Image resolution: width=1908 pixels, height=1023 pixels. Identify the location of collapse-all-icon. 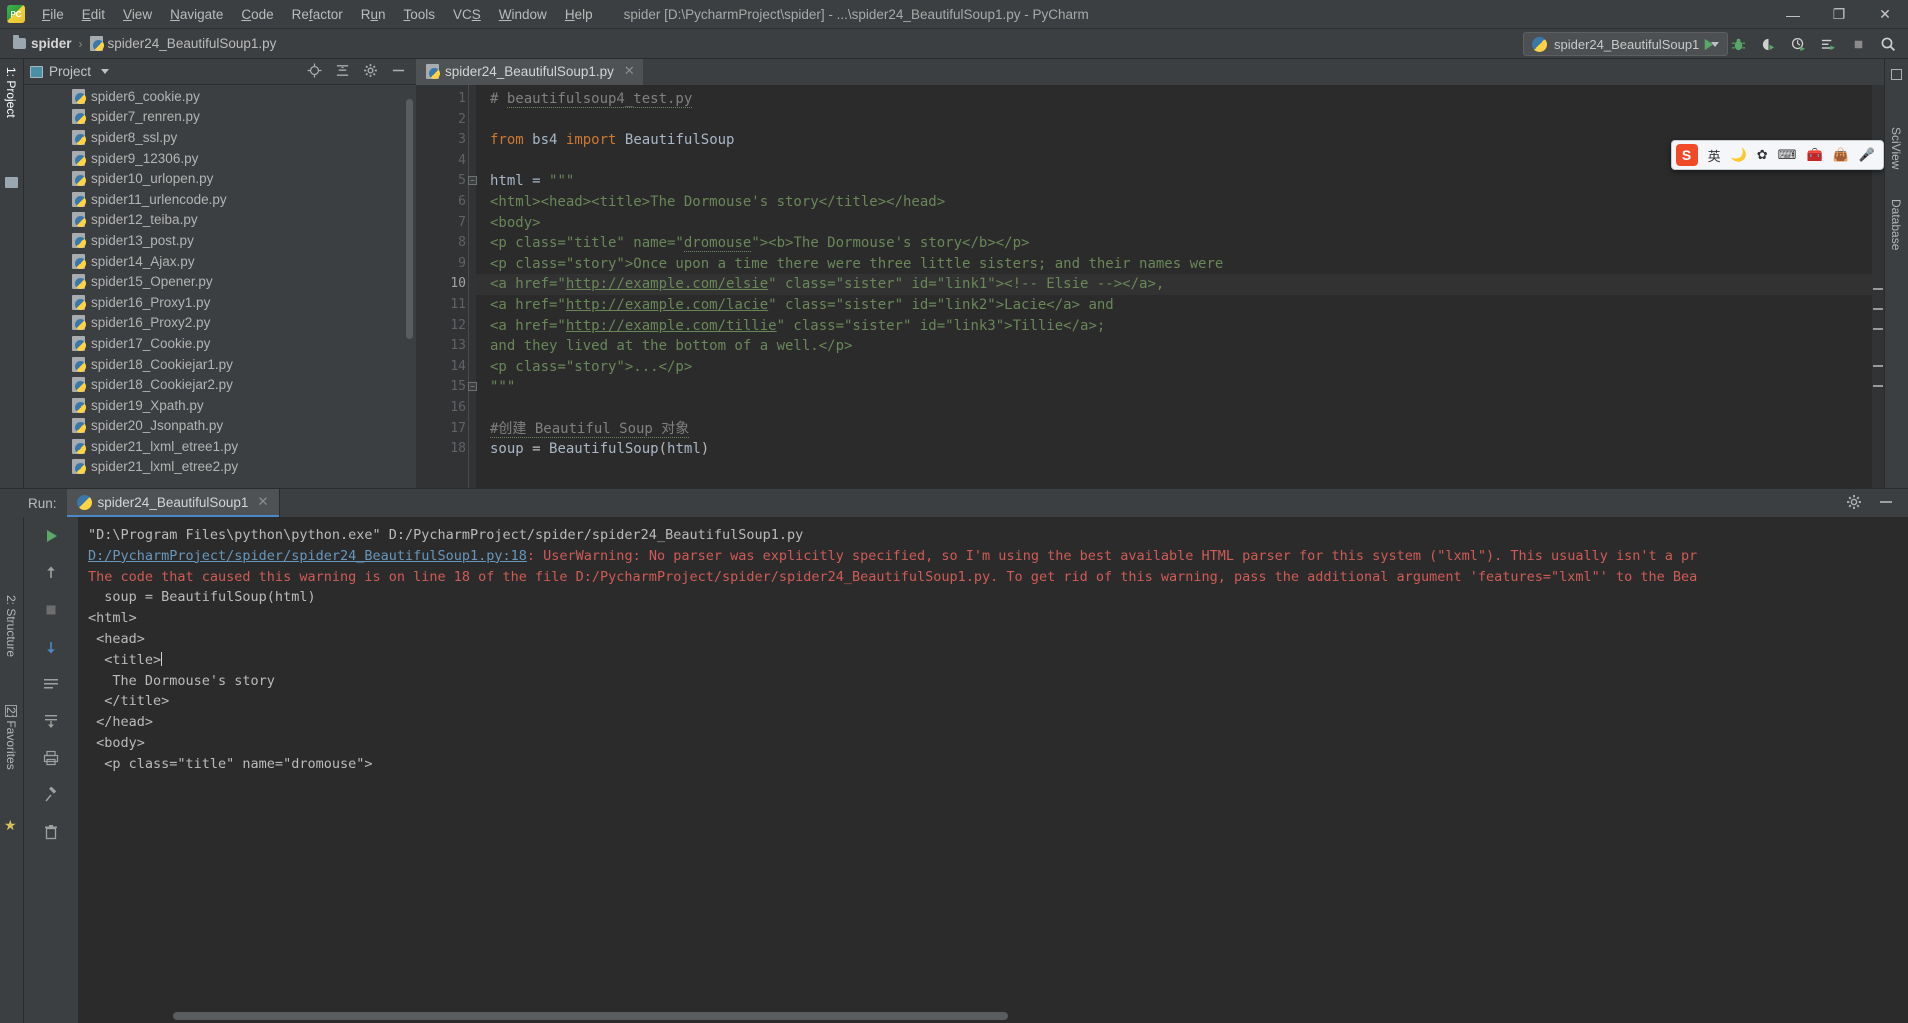
(342, 72).